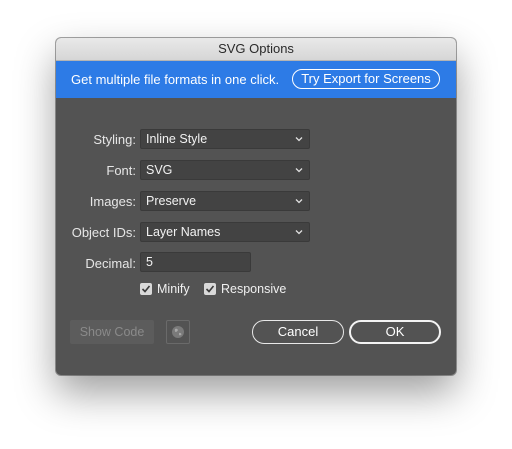  I want to click on show-code-button: Show Code, so click(112, 332).